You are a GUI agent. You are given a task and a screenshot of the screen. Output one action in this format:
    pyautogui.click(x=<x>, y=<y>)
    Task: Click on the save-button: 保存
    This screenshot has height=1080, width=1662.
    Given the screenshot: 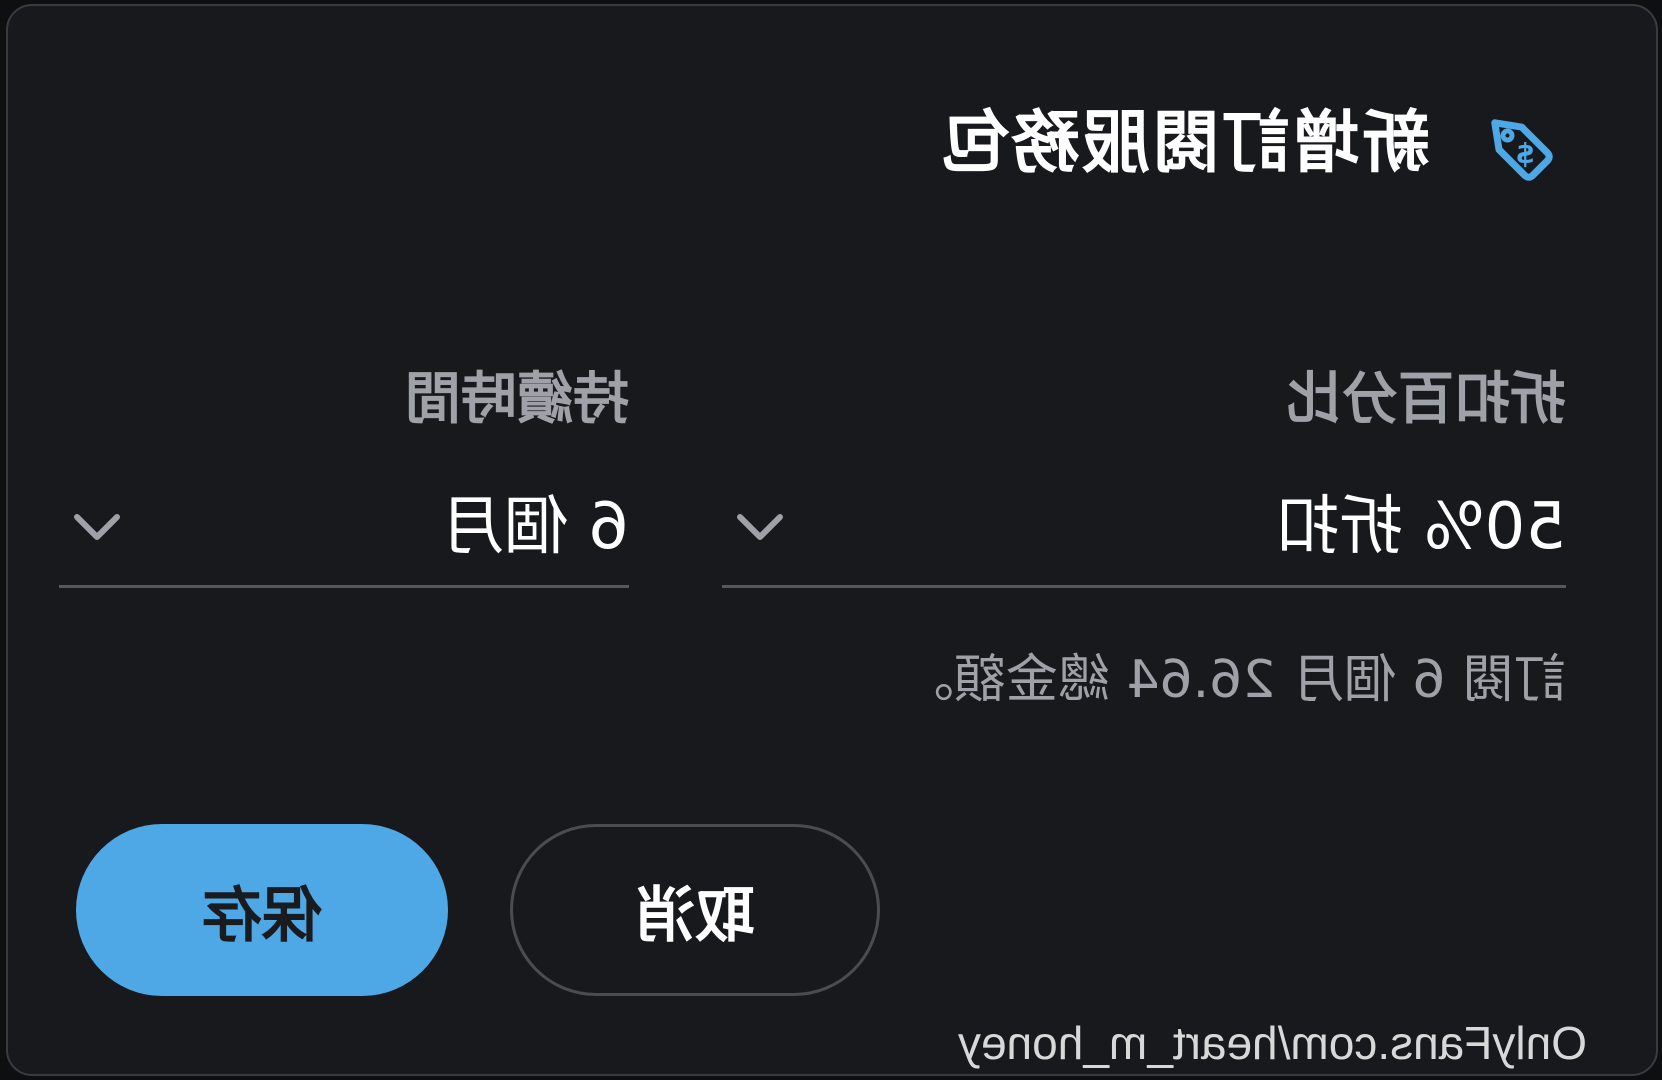 What is the action you would take?
    pyautogui.click(x=262, y=910)
    